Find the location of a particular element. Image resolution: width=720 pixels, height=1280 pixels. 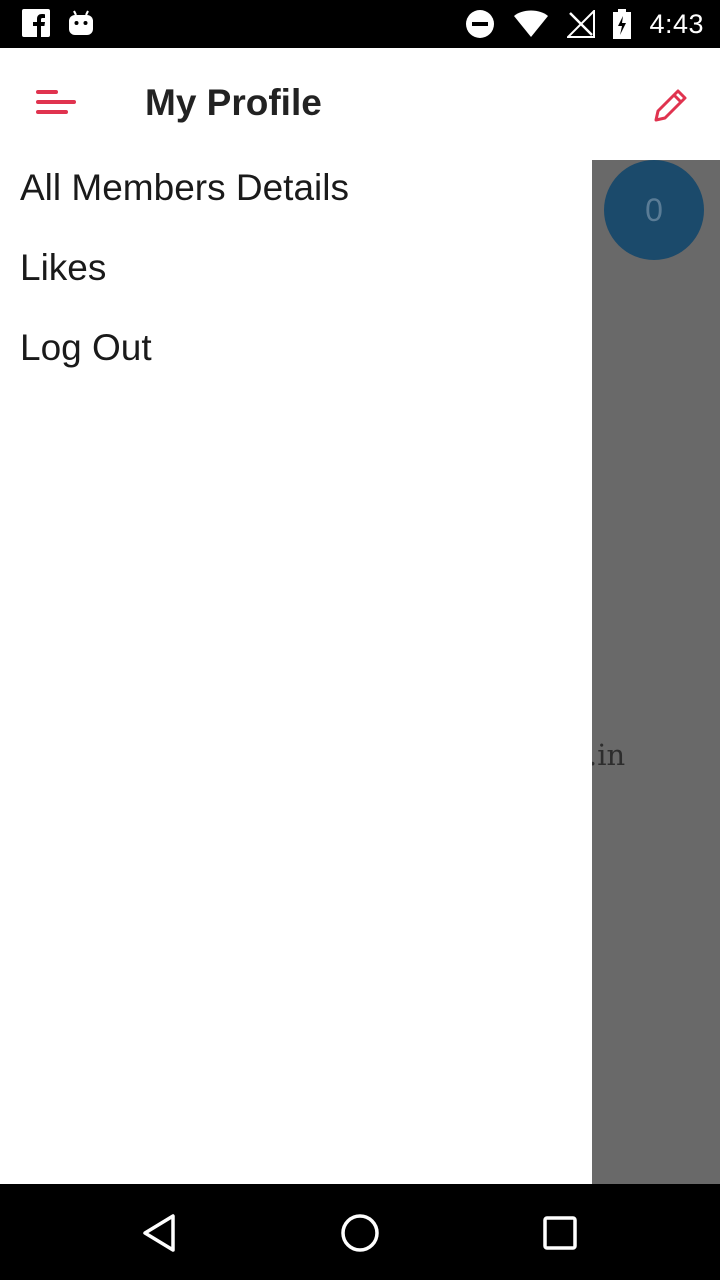

drawer-item-log-out: Log Out is located at coordinates (86, 348).